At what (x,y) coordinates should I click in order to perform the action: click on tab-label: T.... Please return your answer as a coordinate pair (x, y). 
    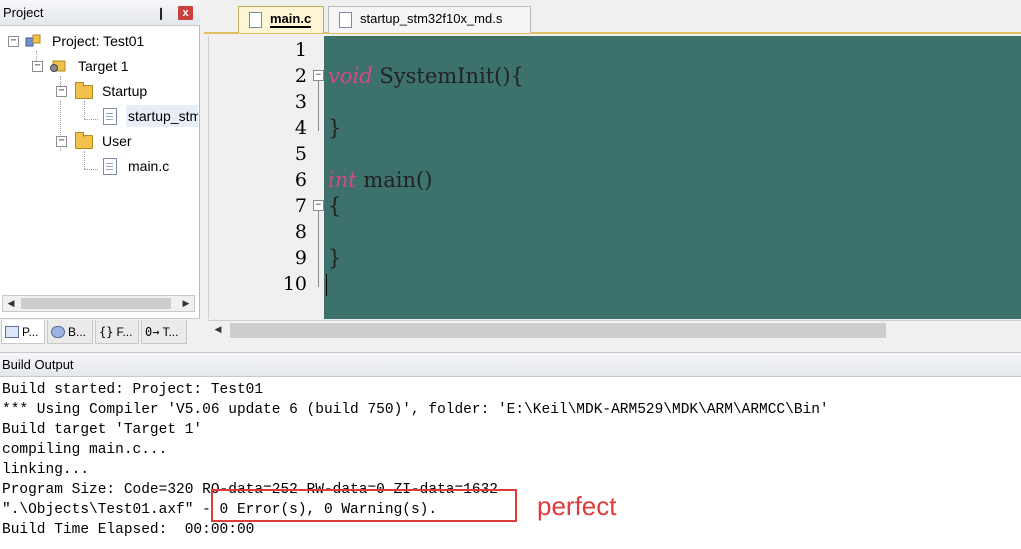
    Looking at the image, I should click on (170, 332).